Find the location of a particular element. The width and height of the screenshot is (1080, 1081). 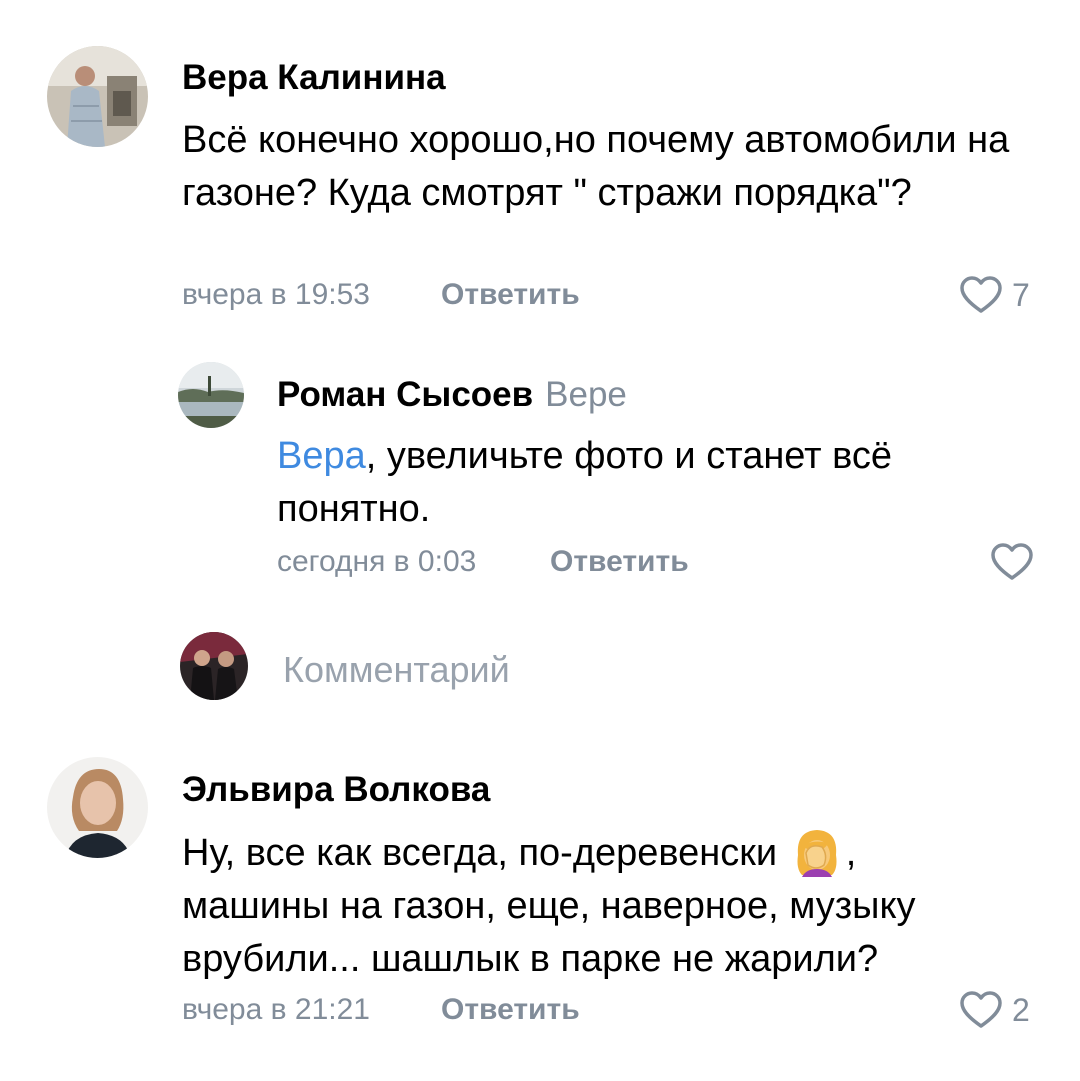

comment-author: Роман Сысоев Вере is located at coordinates (452, 395).